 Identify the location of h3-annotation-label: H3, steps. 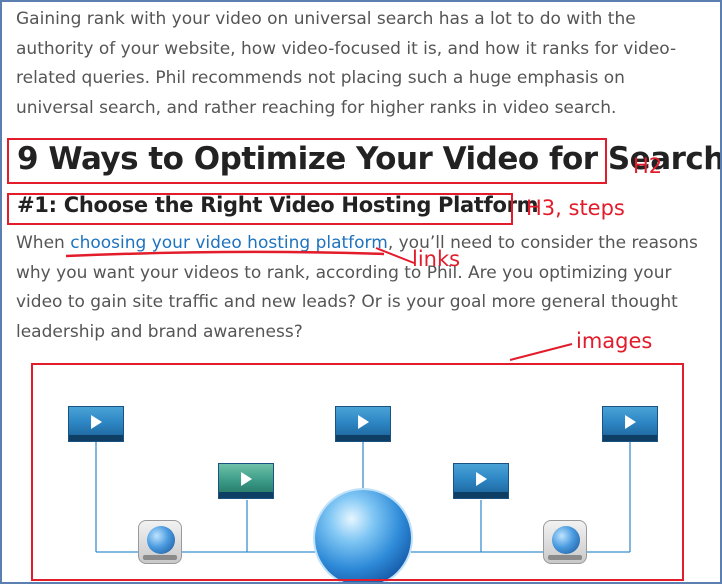
(575, 208).